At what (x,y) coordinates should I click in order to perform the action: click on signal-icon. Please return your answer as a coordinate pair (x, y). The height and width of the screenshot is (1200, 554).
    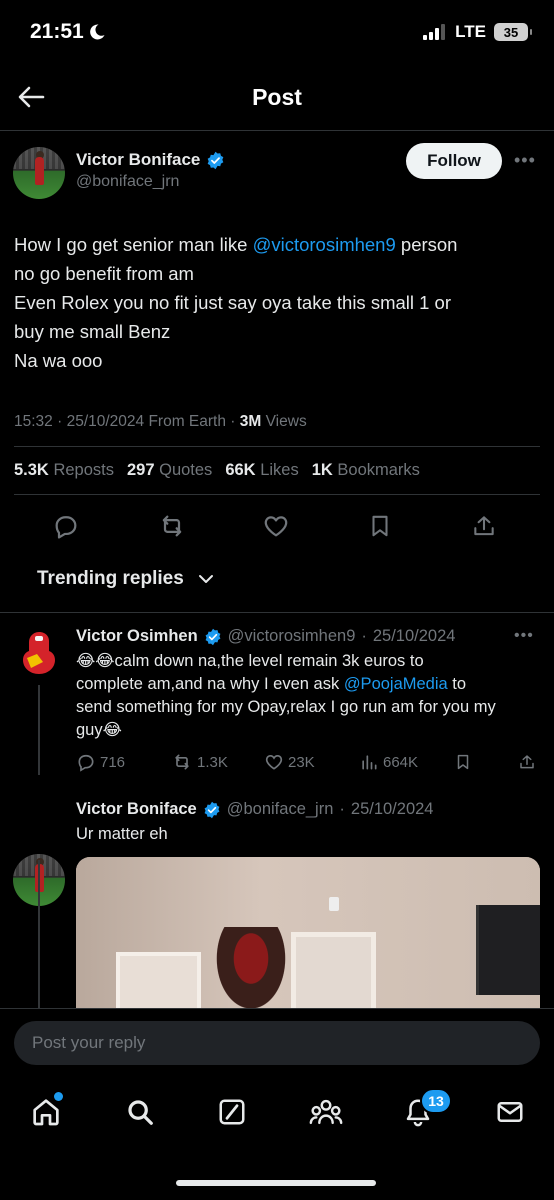
    Looking at the image, I should click on (435, 32).